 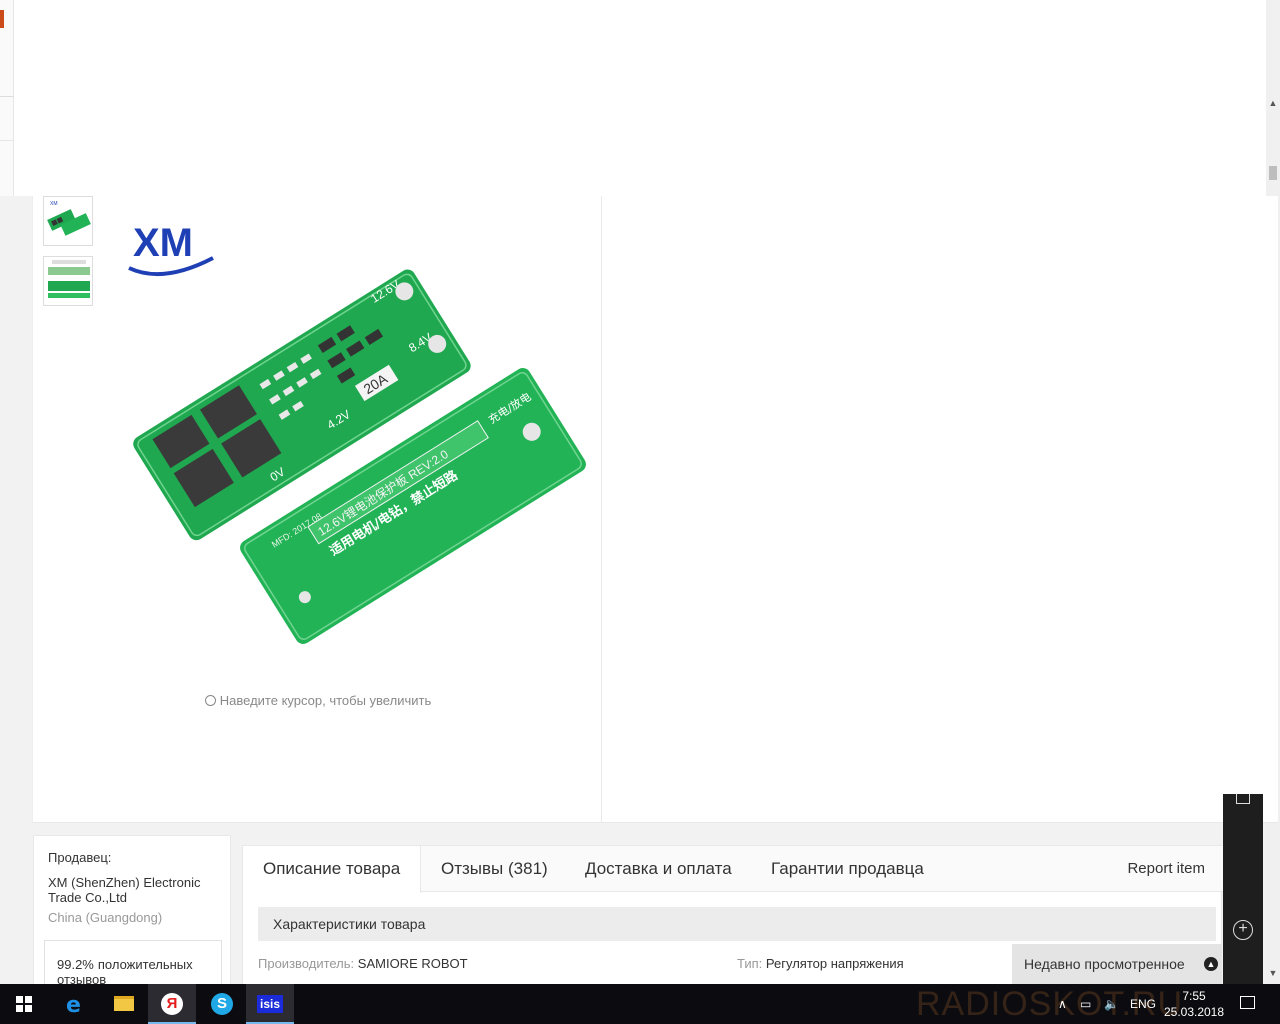 I want to click on report-item-link: Report item, so click(x=1166, y=869).